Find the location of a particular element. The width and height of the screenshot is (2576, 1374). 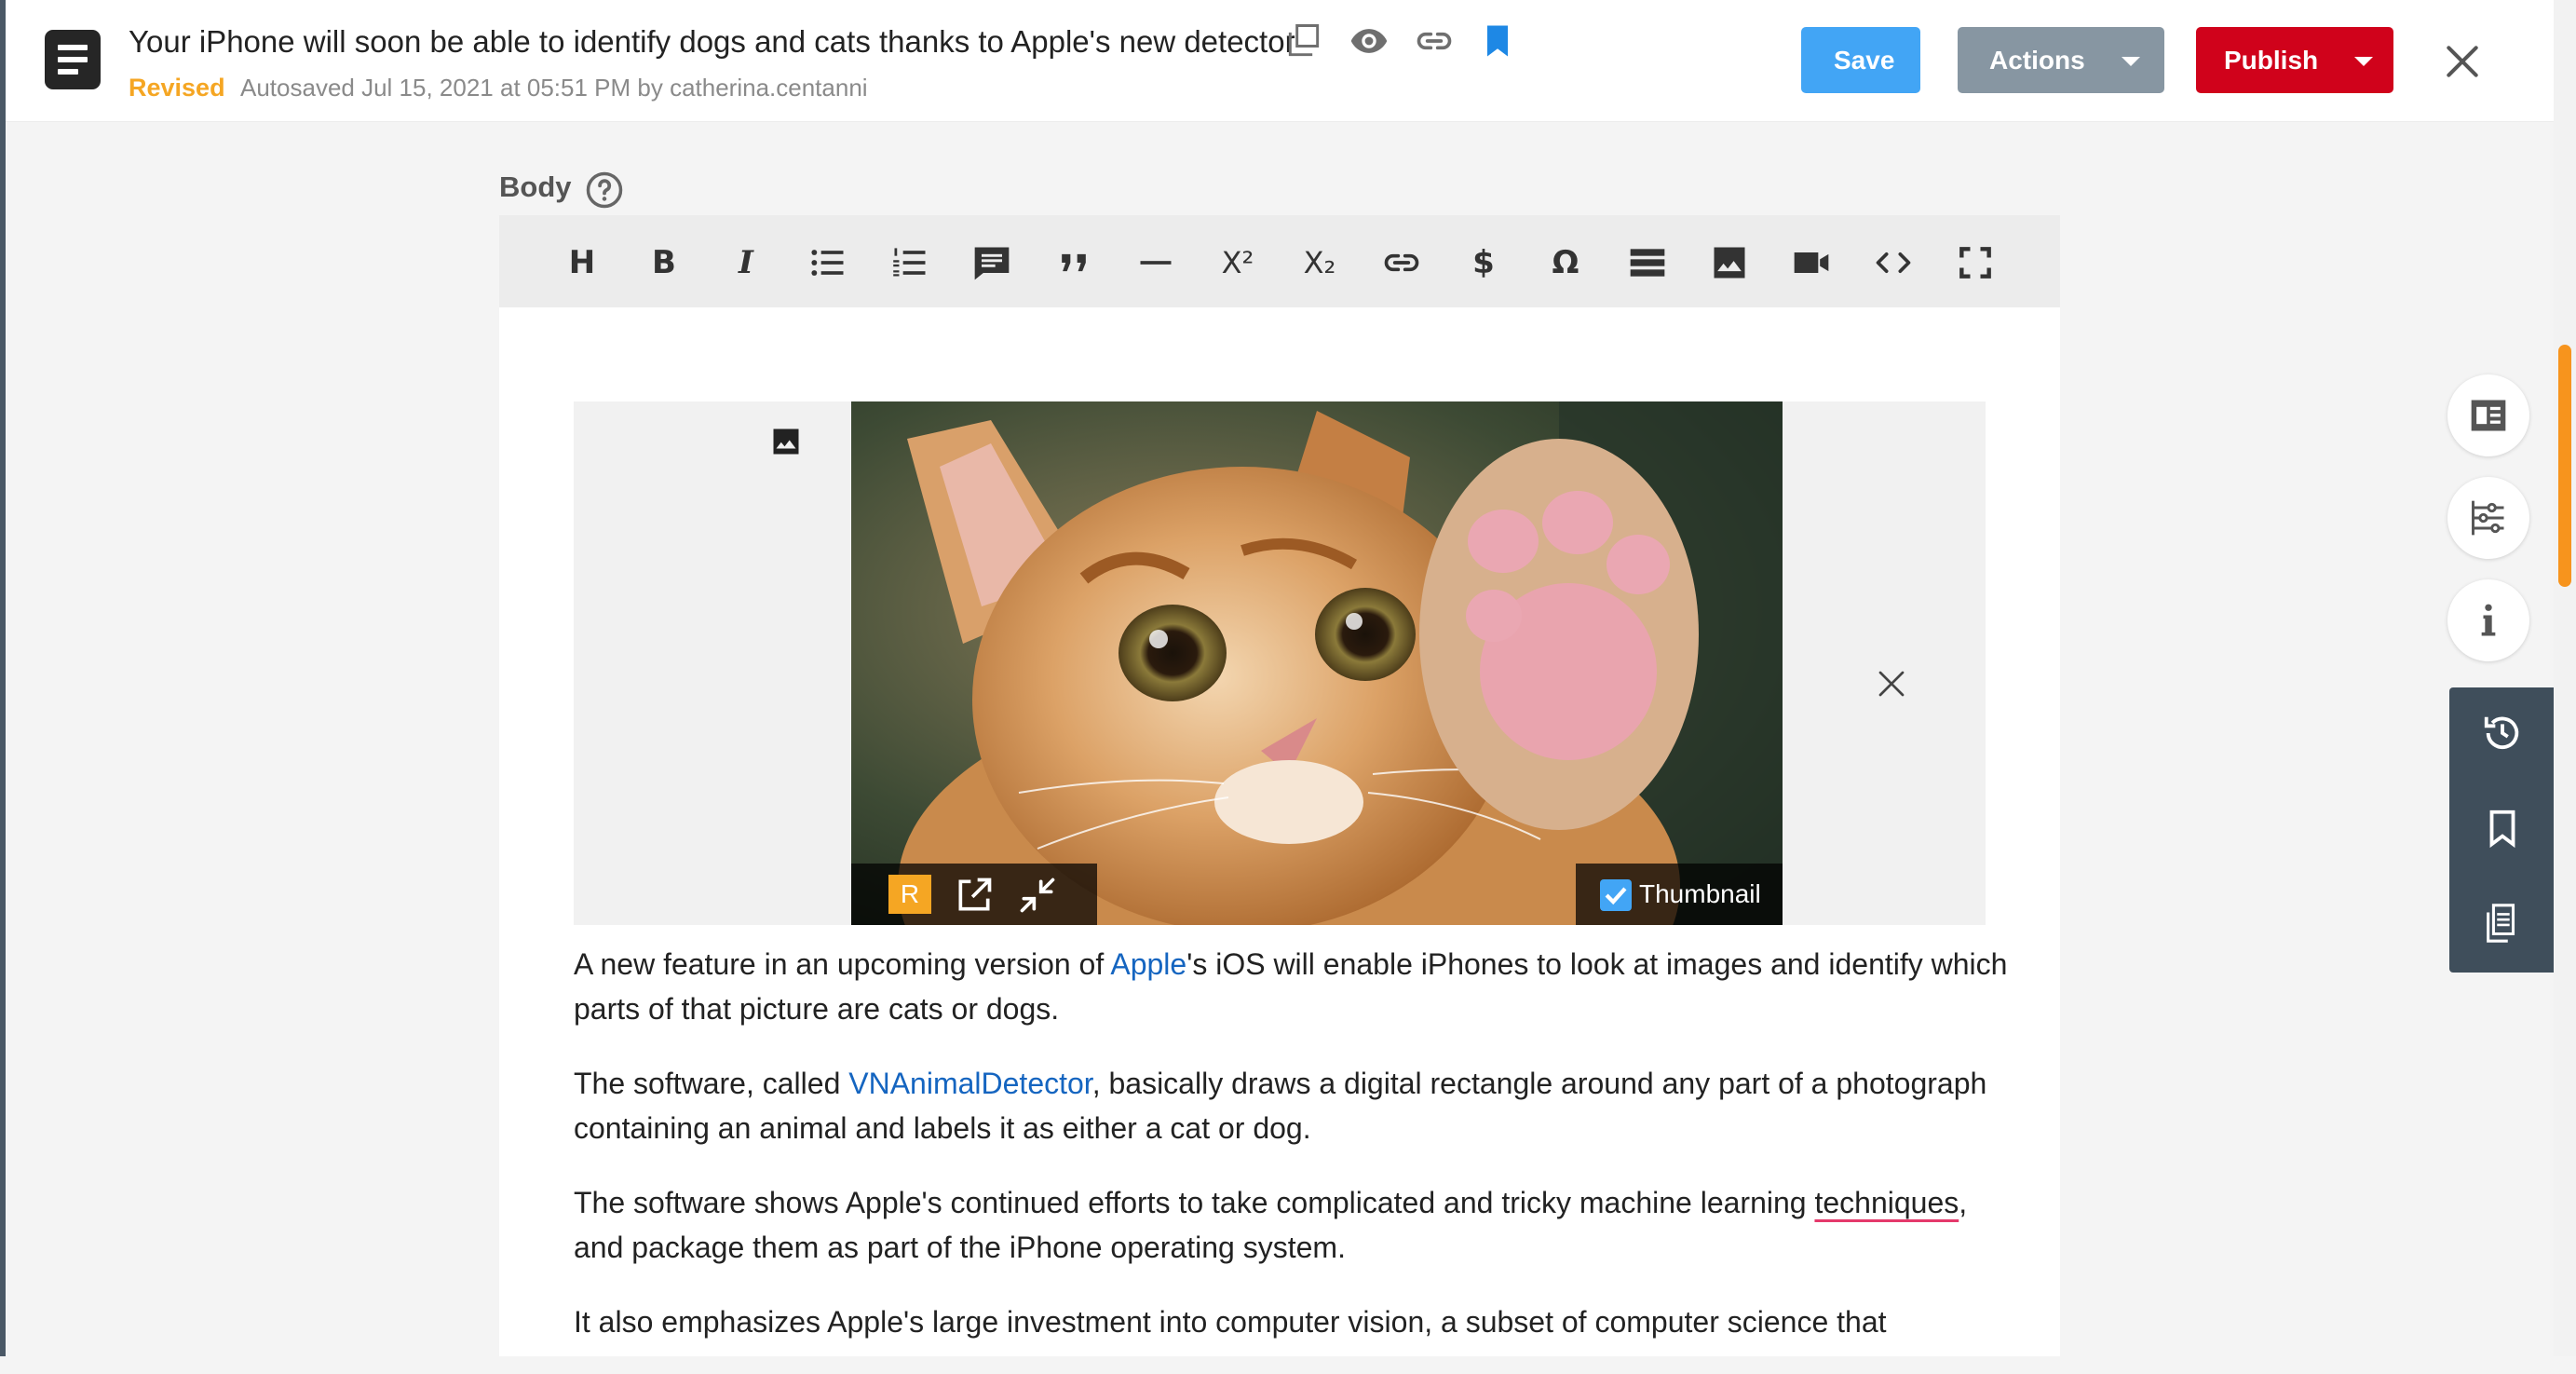

copy-icon is located at coordinates (1303, 40).